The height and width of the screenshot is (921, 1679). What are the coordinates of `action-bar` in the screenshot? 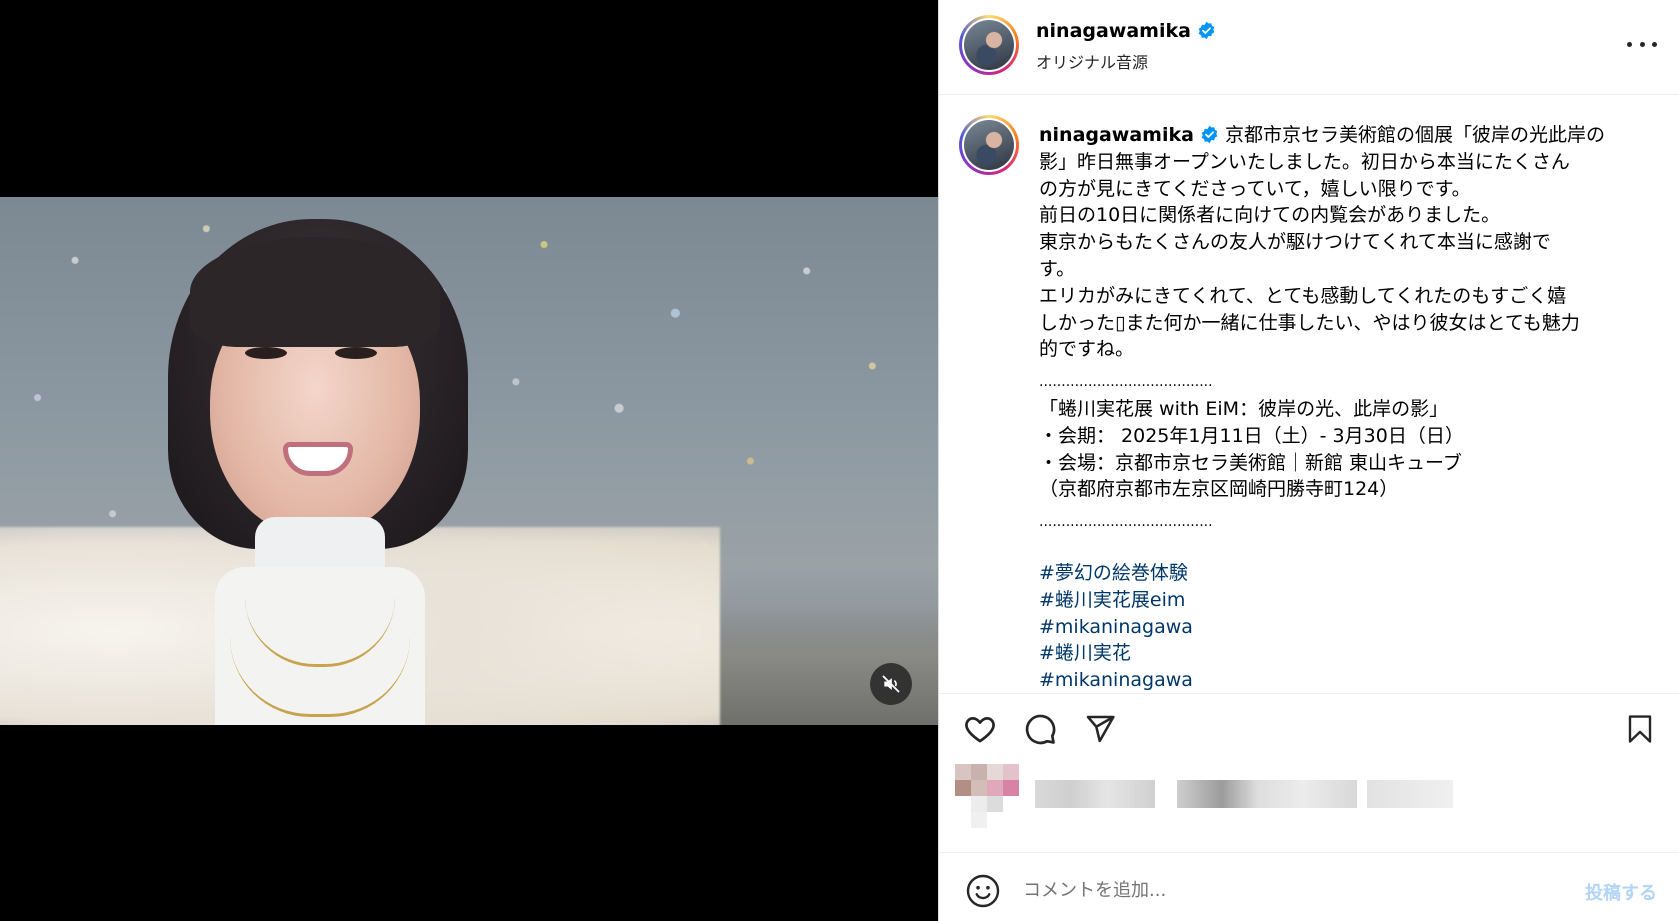 It's located at (1309, 728).